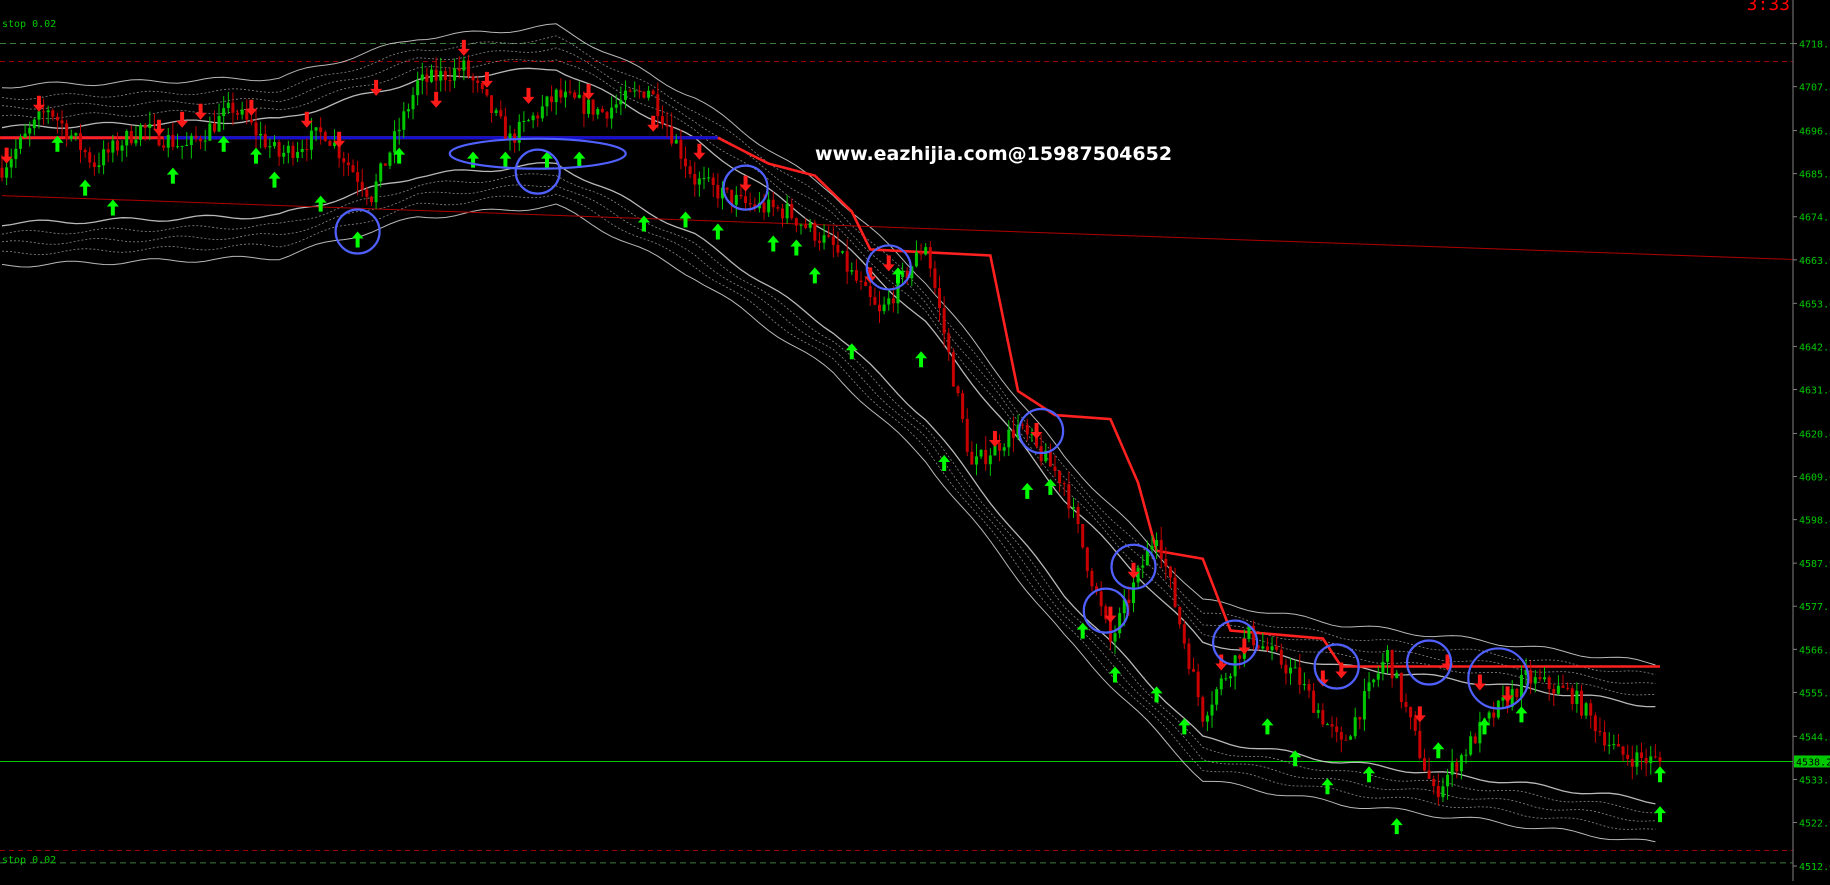 The width and height of the screenshot is (1830, 885). Describe the element at coordinates (993, 154) in the screenshot. I see `watermark-text: www.eazhijia.com@15987504652` at that location.